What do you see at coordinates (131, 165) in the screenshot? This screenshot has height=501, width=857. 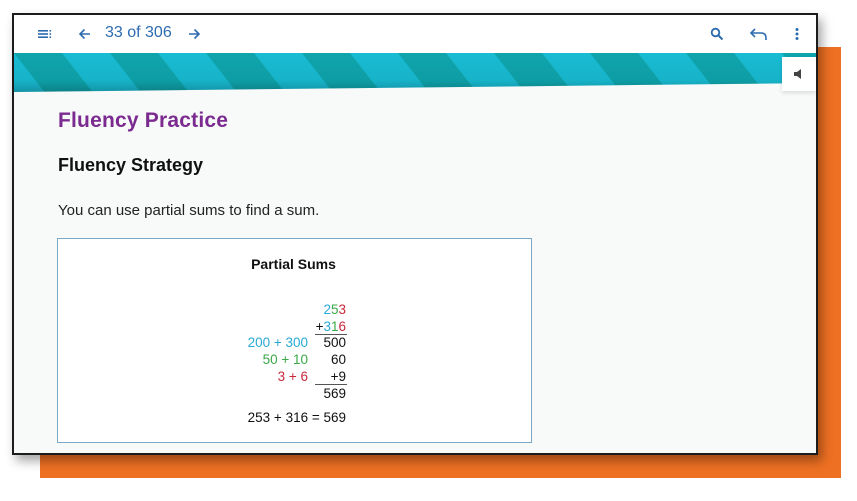 I see `subsection-title: Fluency Strategy` at bounding box center [131, 165].